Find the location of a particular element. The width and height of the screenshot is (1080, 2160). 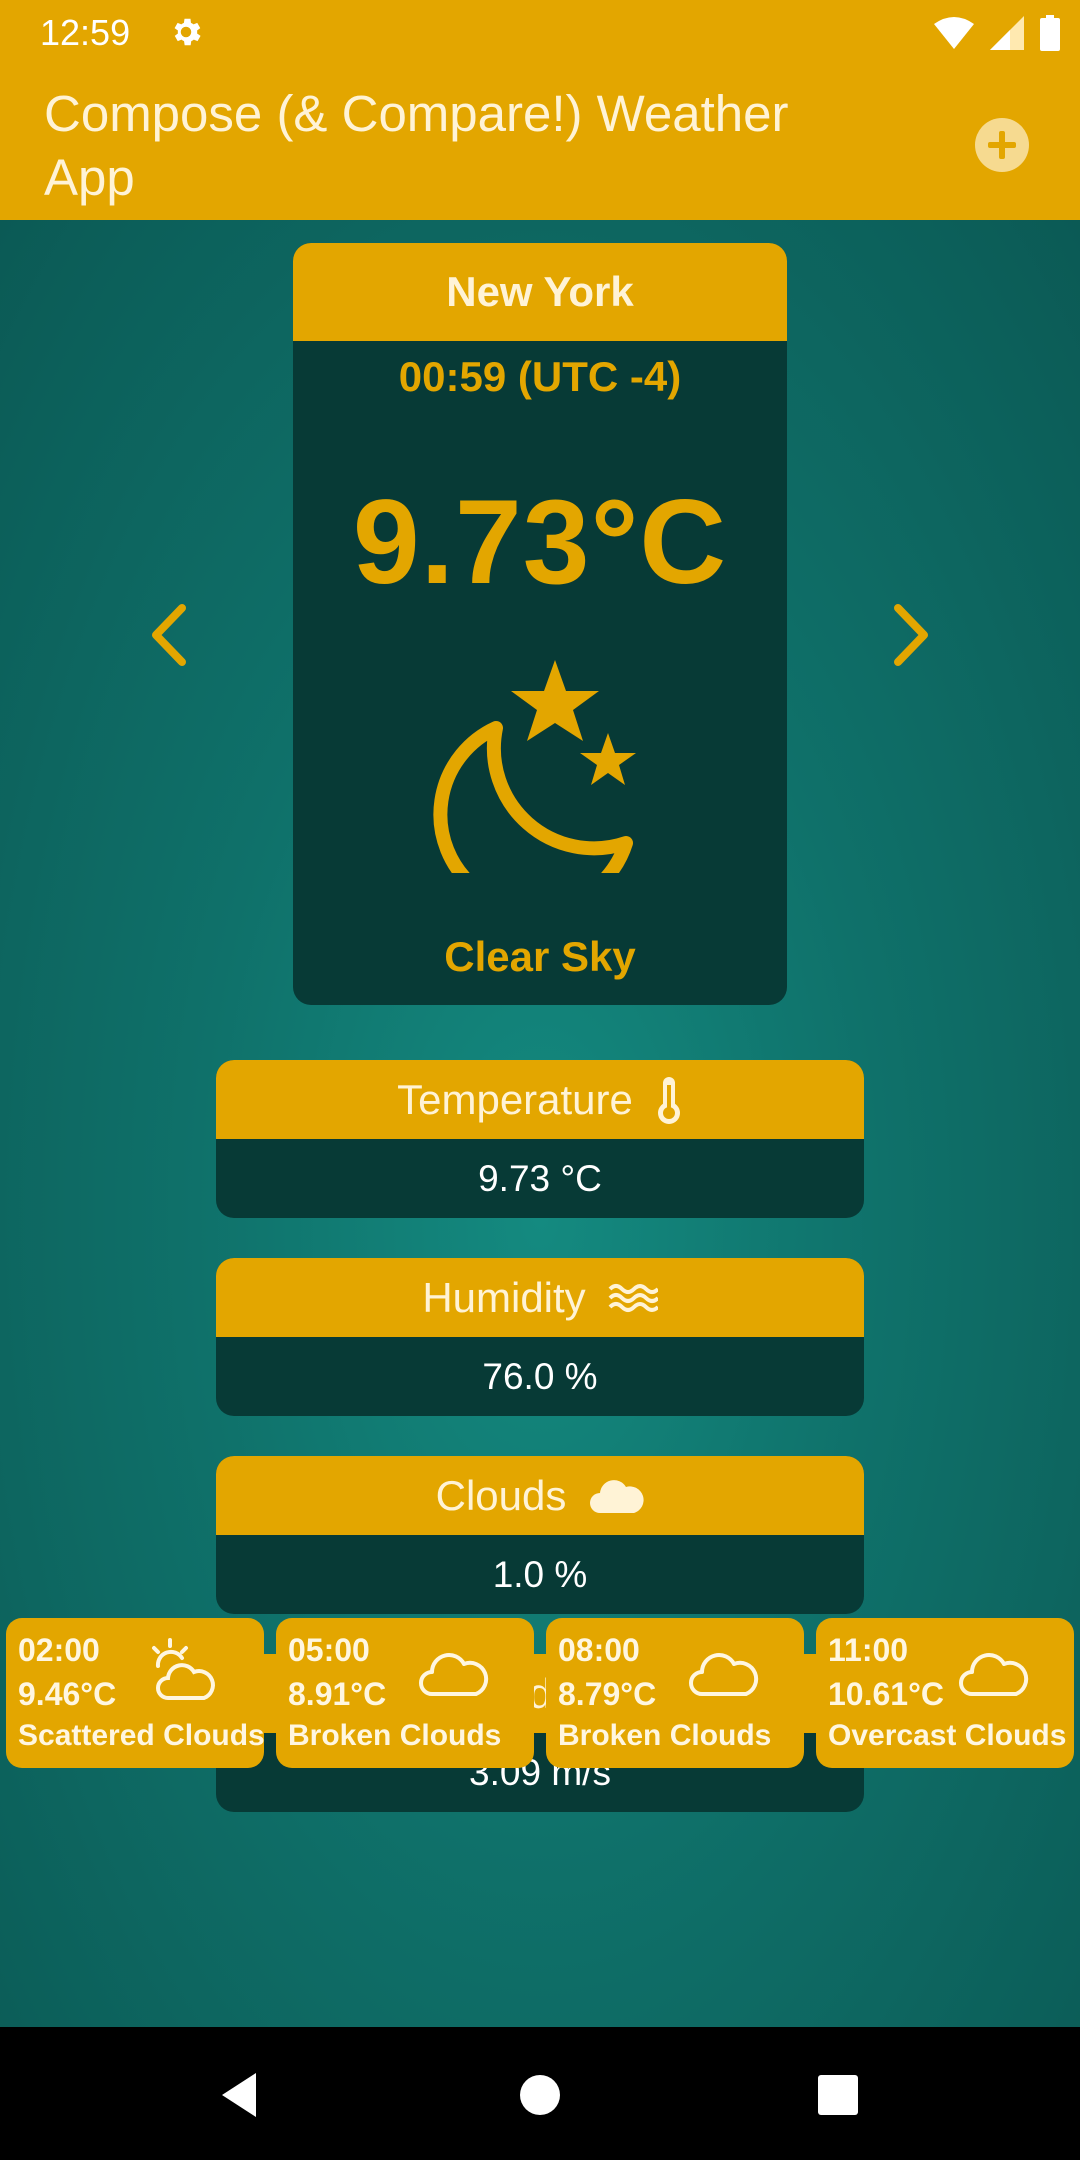

back-triangle-icon is located at coordinates (240, 2095).